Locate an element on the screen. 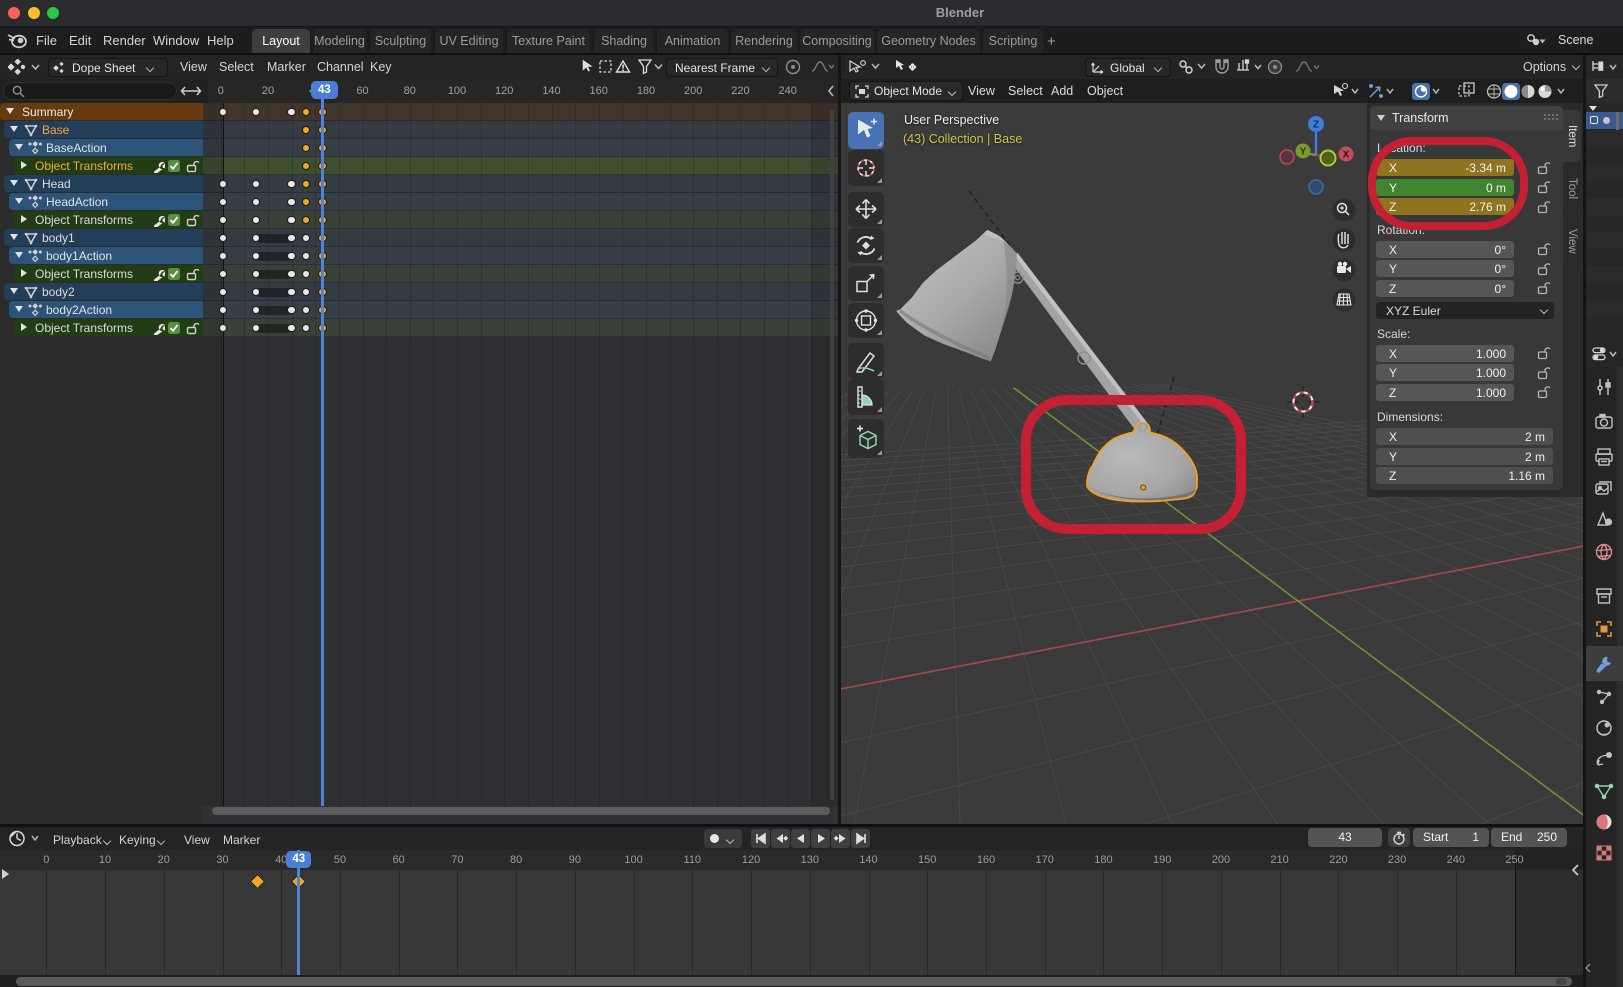  svg-text: Y is located at coordinates (1303, 152).